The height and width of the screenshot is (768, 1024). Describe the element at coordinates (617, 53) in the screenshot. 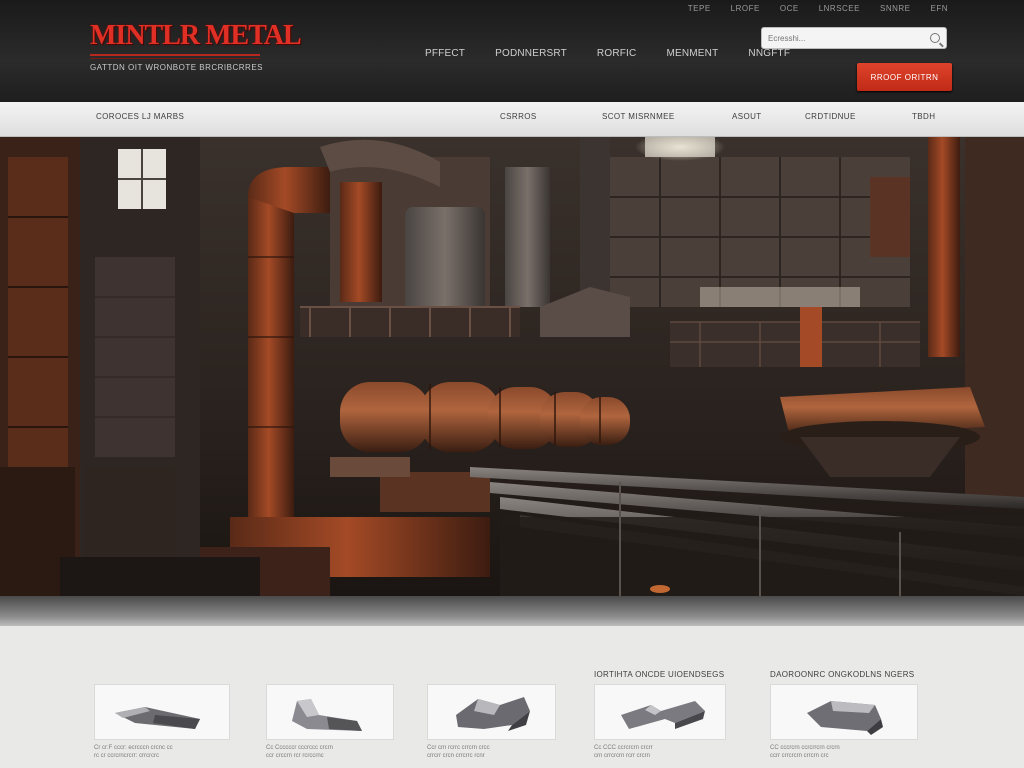

I see `nav-item: RORFIC` at that location.